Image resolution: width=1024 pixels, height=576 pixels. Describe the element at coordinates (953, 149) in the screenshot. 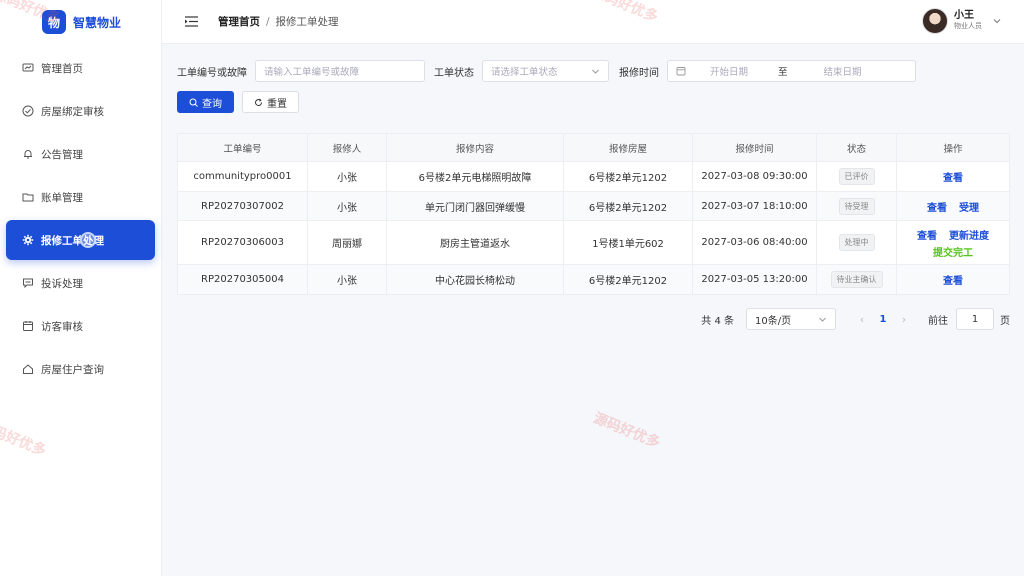

I see `column-header: 操作` at that location.